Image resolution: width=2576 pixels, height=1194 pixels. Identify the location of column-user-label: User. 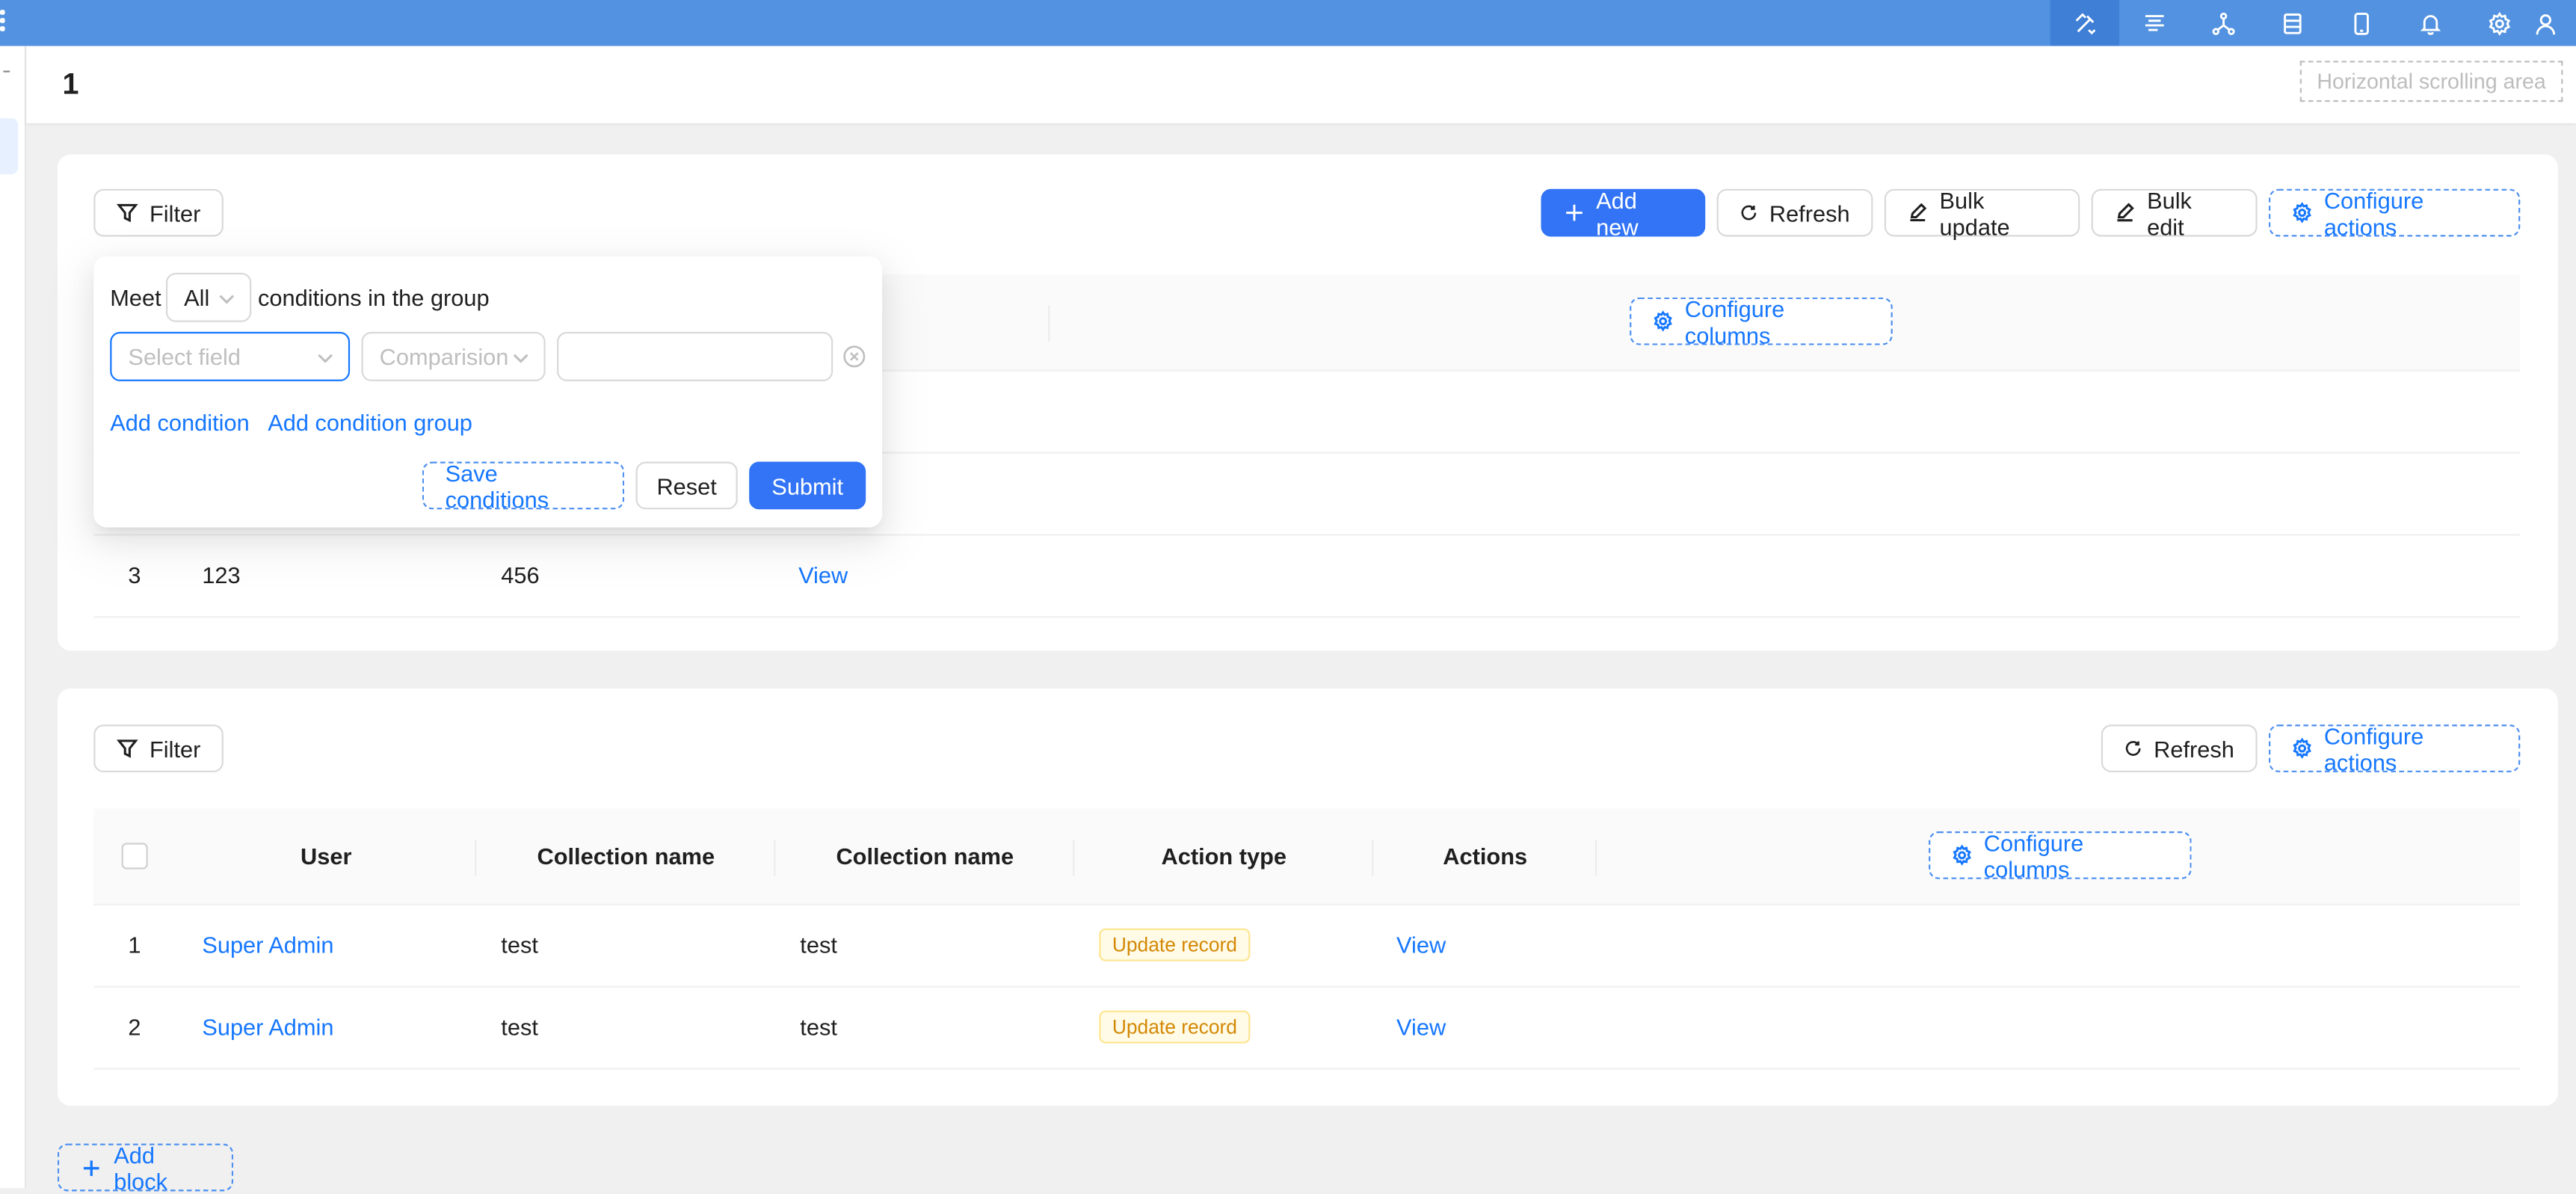
(326, 856).